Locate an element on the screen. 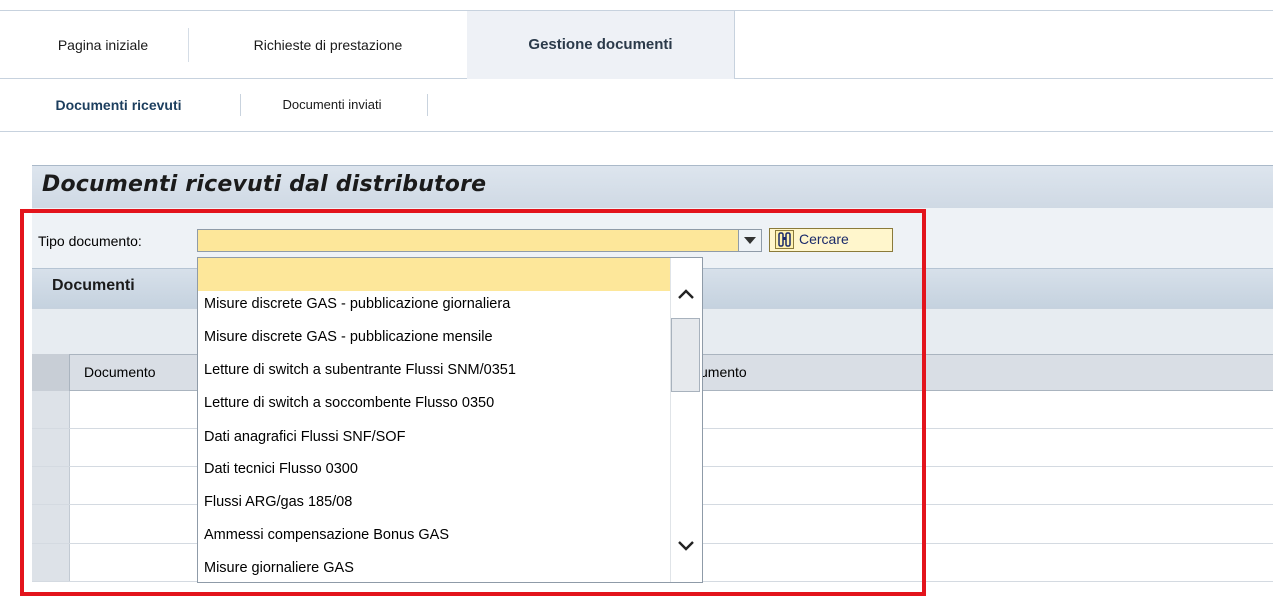  tab-richieste-di-prestazione: Richieste di prestazione is located at coordinates (328, 45).